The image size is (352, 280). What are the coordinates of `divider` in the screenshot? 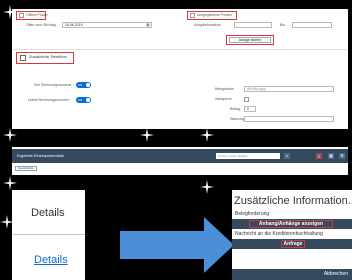 It's located at (48, 234).